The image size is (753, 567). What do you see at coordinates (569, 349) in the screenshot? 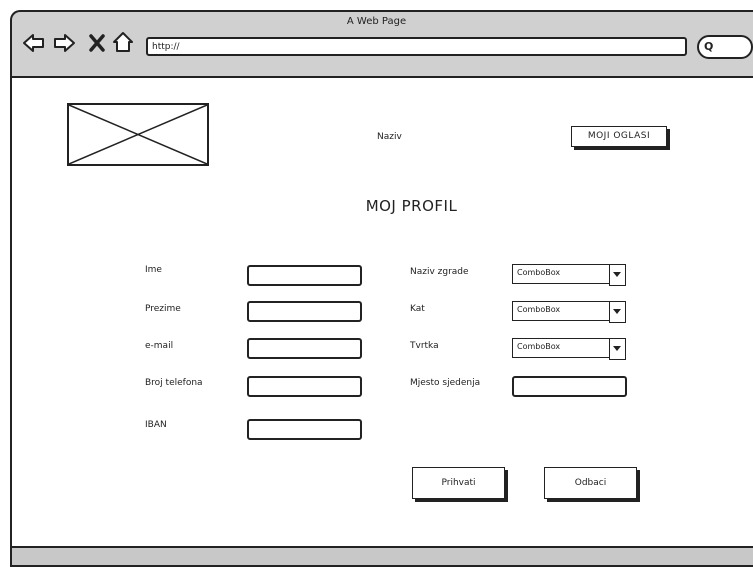
I see `company-combobox: ComboBox` at bounding box center [569, 349].